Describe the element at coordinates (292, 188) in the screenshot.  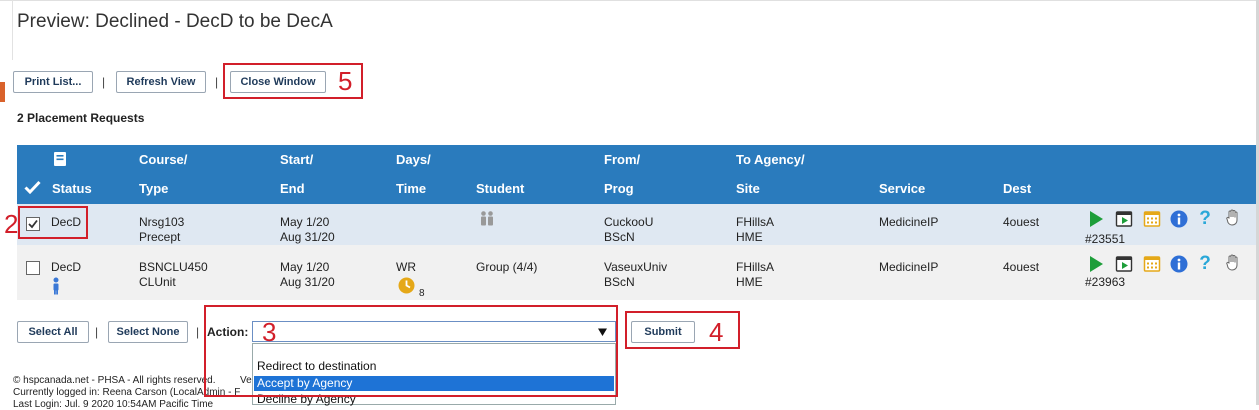
I see `header-end: End` at that location.